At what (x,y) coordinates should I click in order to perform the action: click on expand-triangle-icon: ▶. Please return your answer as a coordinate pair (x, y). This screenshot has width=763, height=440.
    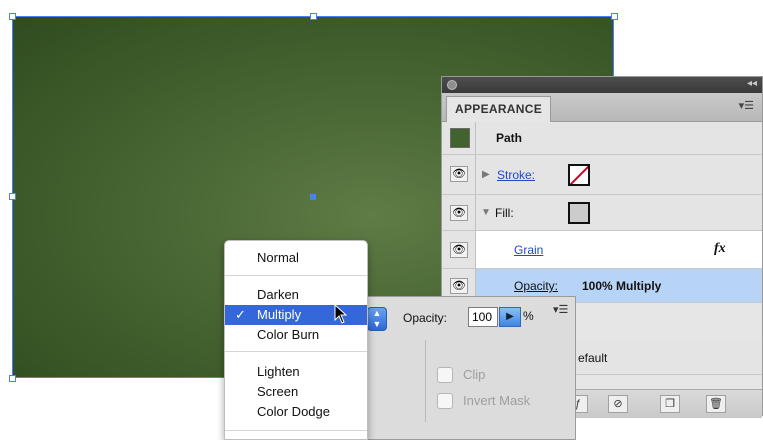
    Looking at the image, I should click on (486, 174).